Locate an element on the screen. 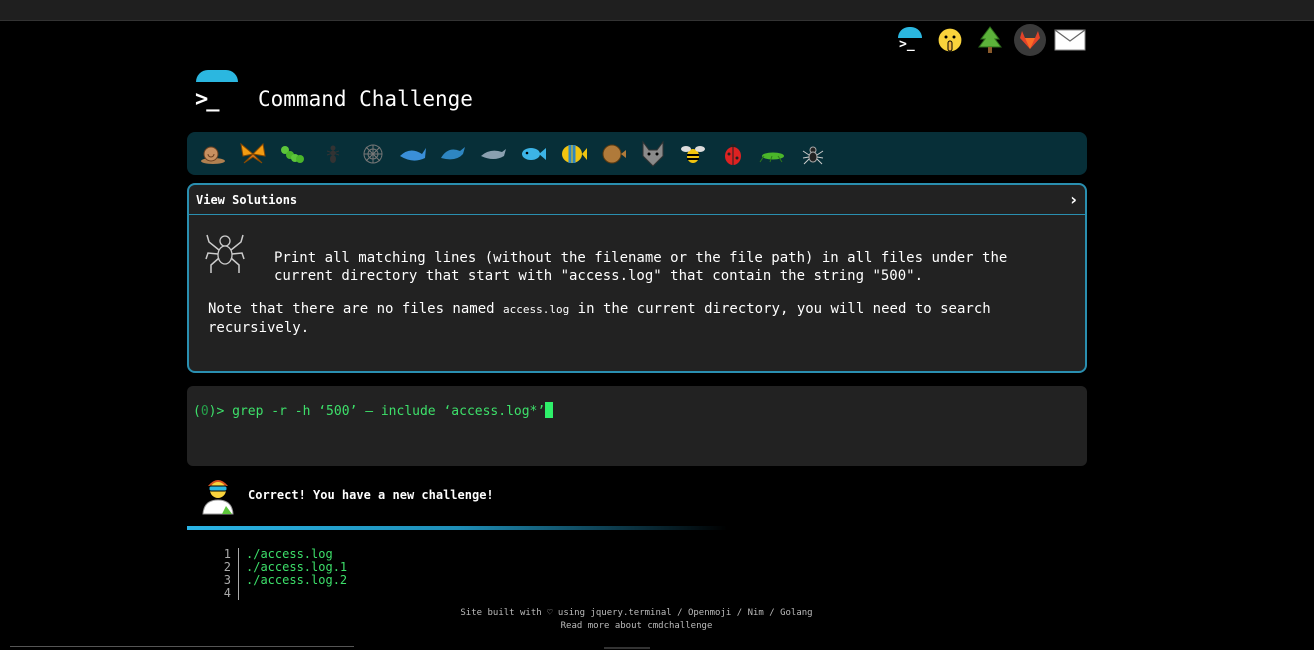 The image size is (1314, 650). prompt-suffix: )> is located at coordinates (220, 411).